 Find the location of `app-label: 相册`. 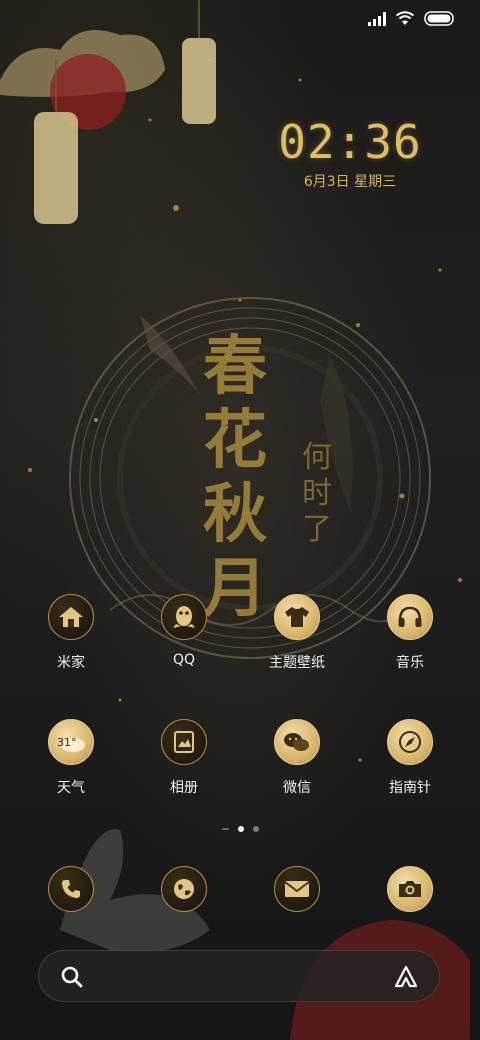

app-label: 相册 is located at coordinates (184, 788).